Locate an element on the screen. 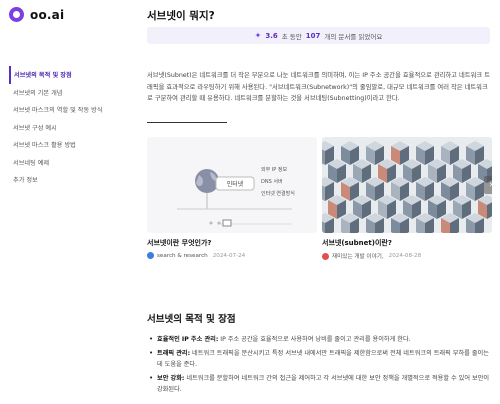 Image resolution: width=500 pixels, height=404 pixels. section-heading: 서브넷의 목적 및 장점 is located at coordinates (191, 319).